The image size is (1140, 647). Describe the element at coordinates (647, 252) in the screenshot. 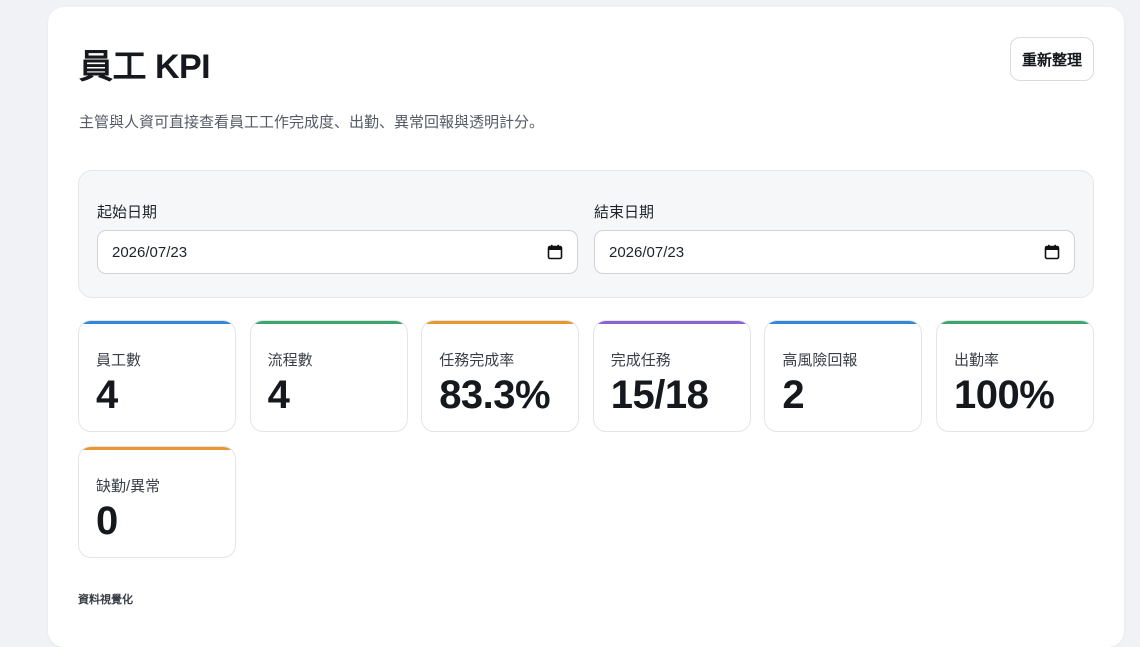

I see `end-date-value: 2026/07/23` at that location.